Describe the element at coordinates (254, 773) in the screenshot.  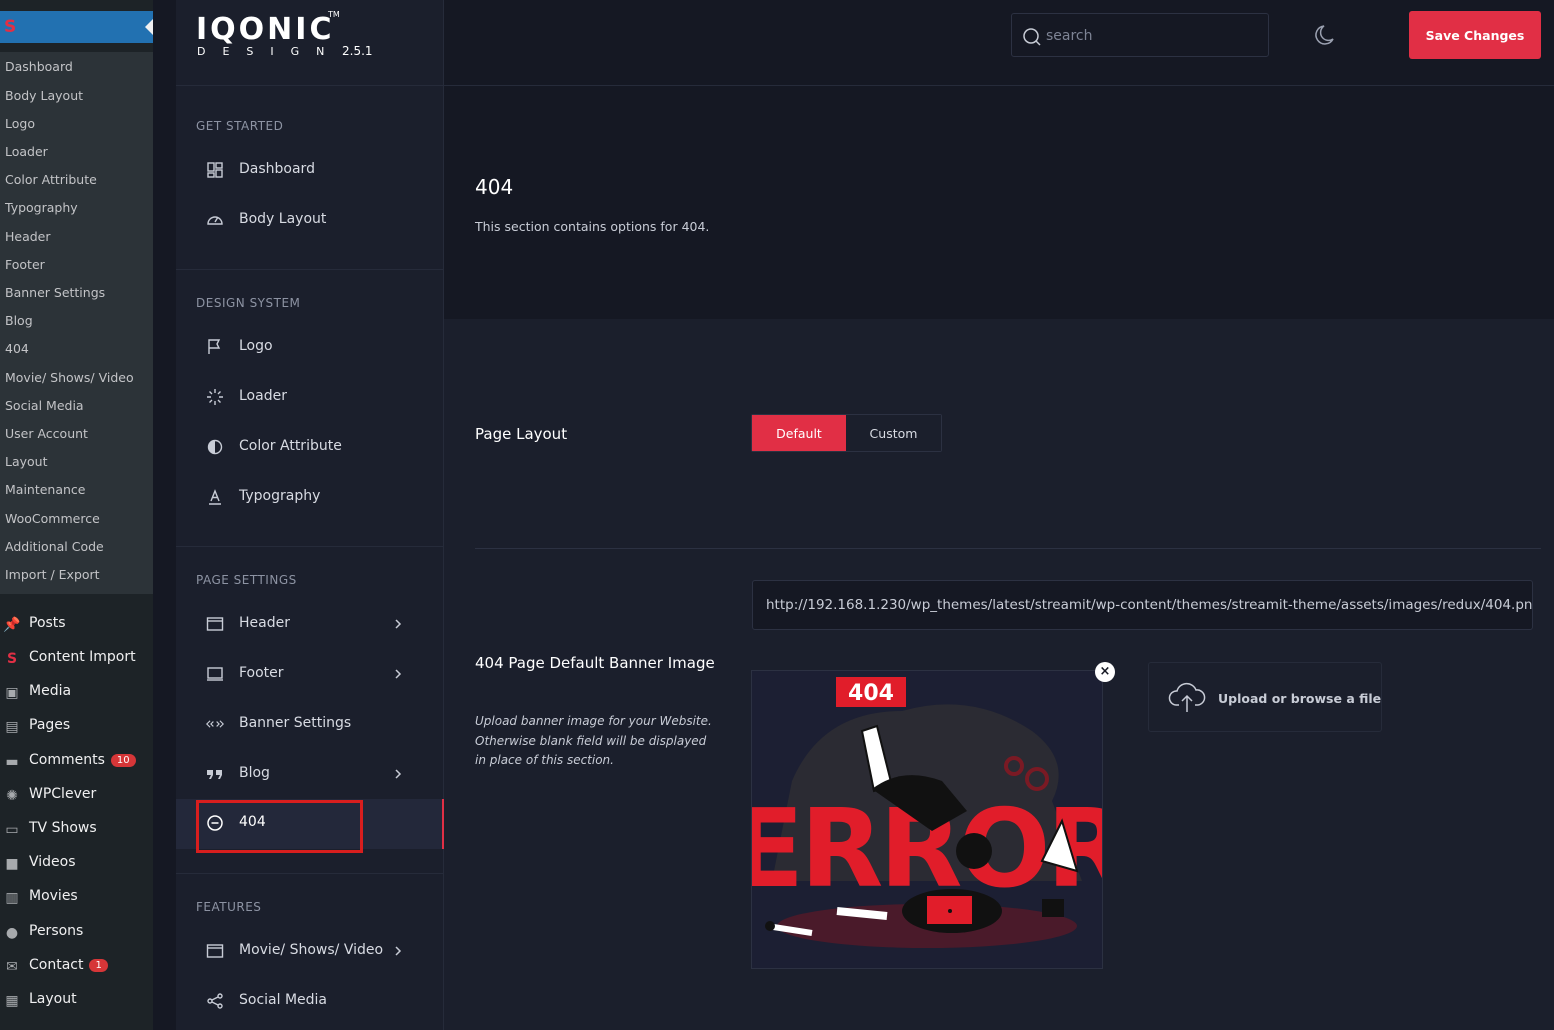
I see `nav-item-label: Blog` at that location.